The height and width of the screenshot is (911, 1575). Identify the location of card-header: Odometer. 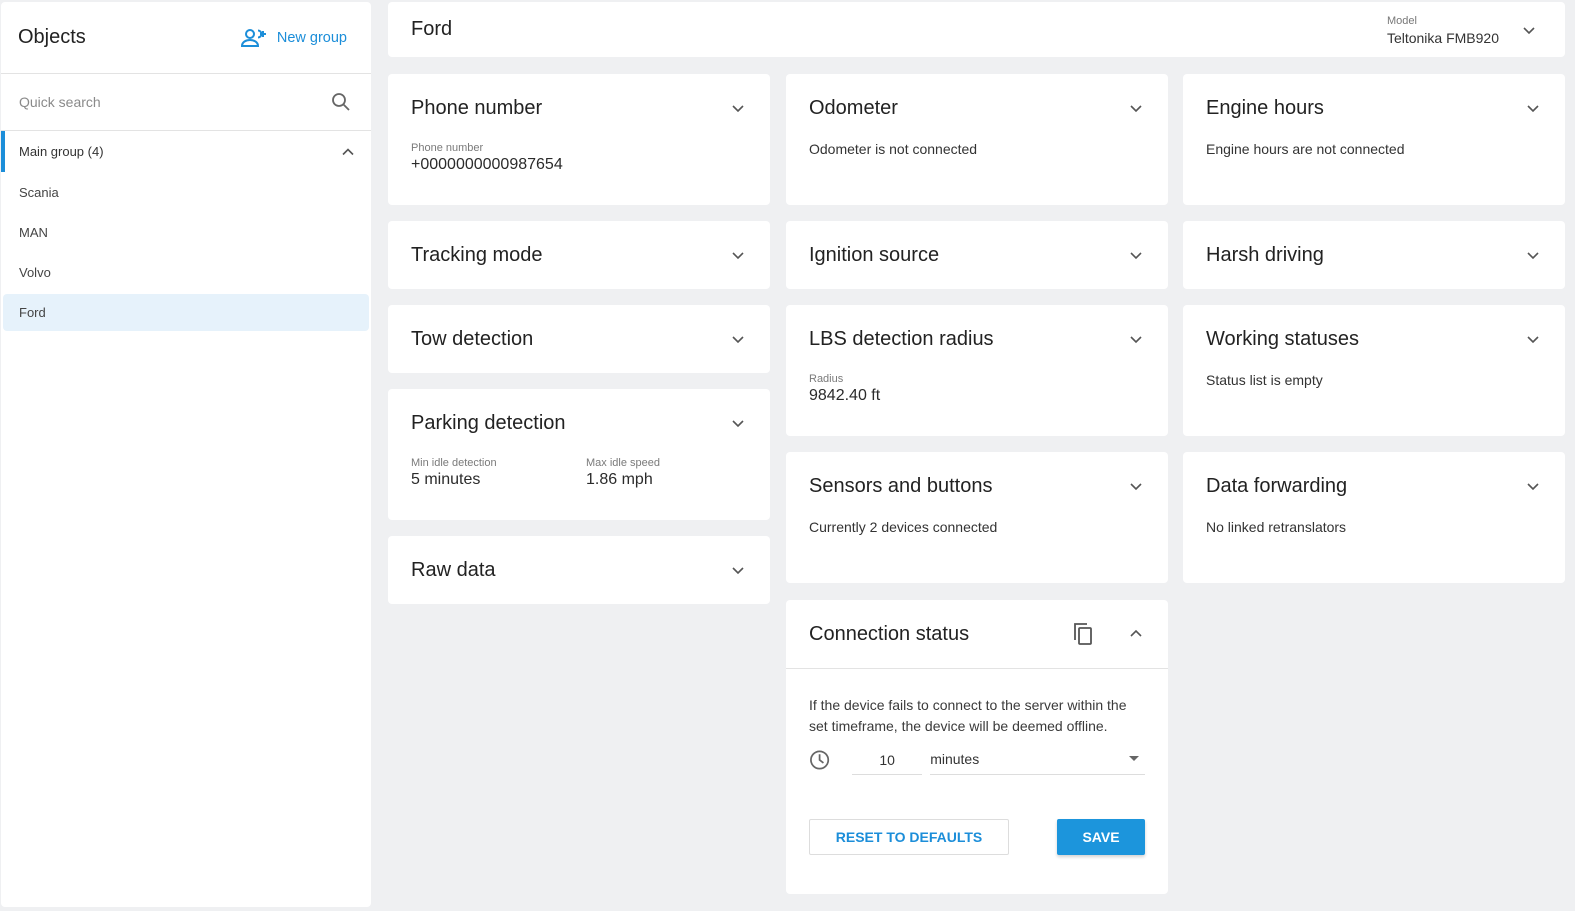
(977, 108).